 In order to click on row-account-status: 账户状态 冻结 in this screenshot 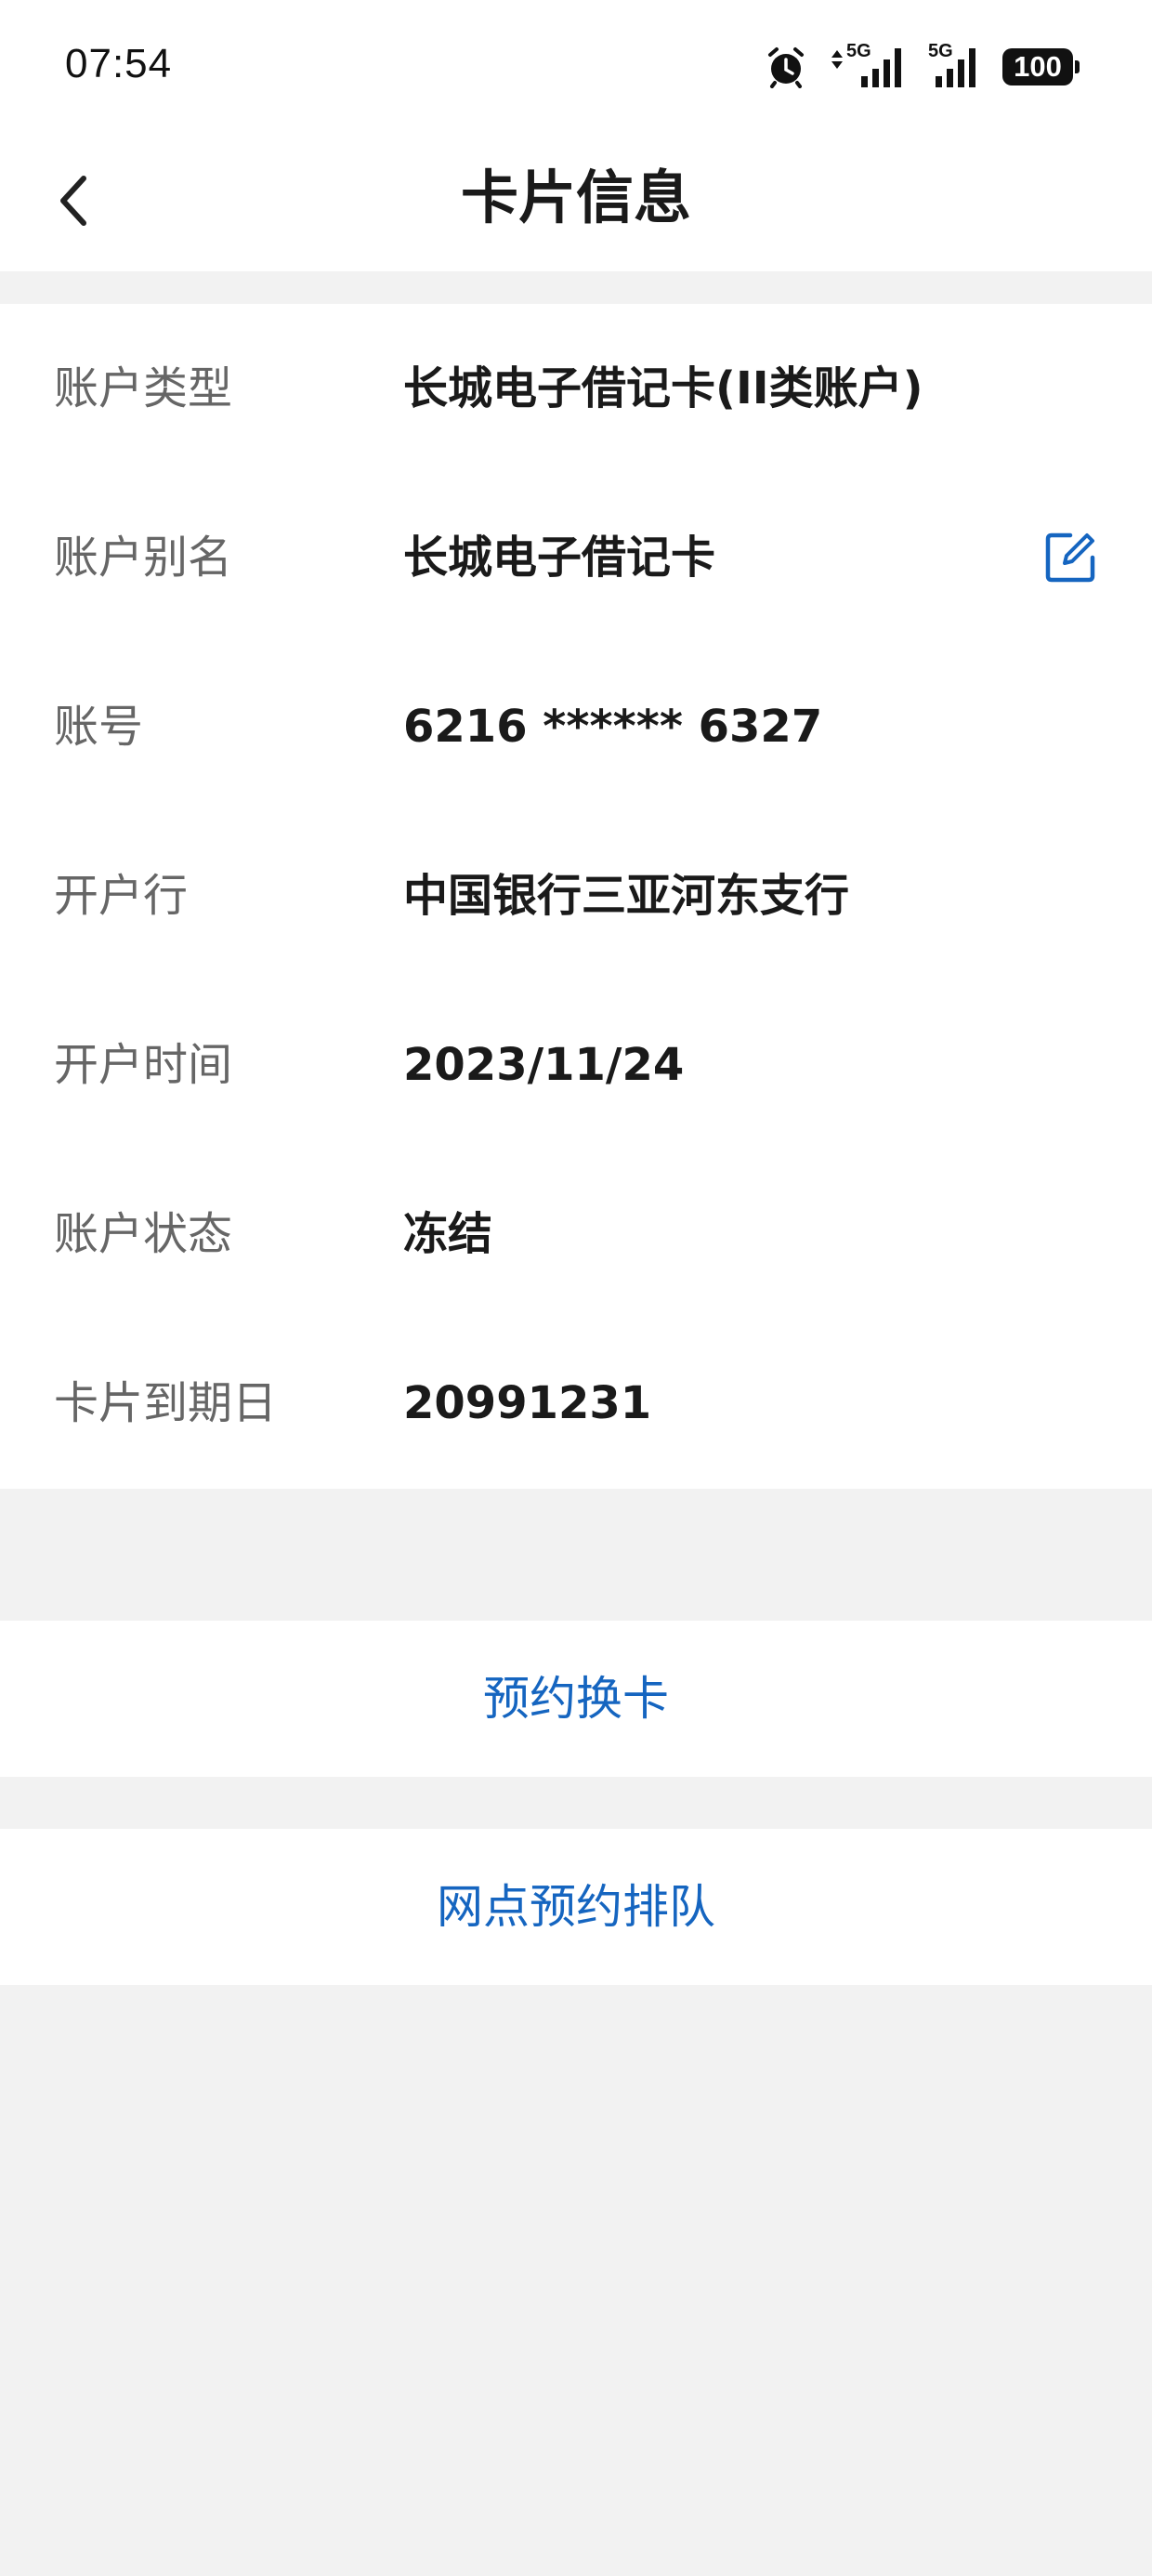, I will do `click(576, 1234)`.